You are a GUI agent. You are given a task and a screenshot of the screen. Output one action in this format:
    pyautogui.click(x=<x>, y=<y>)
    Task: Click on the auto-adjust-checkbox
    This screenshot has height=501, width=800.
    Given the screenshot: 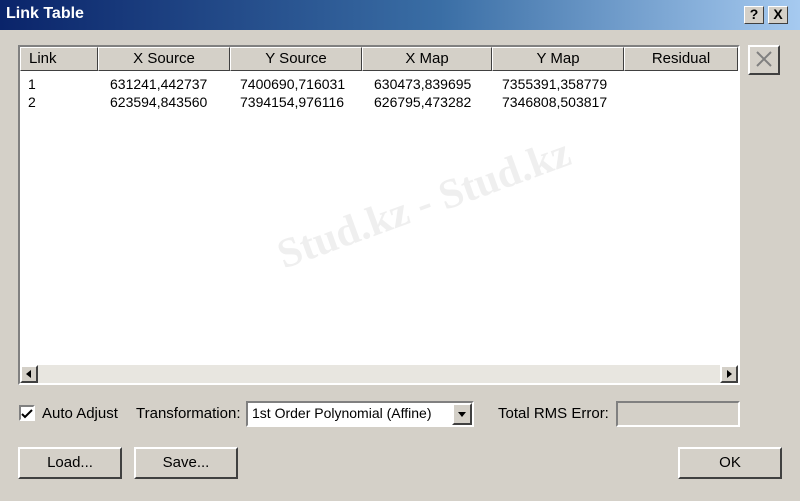 What is the action you would take?
    pyautogui.click(x=27, y=413)
    